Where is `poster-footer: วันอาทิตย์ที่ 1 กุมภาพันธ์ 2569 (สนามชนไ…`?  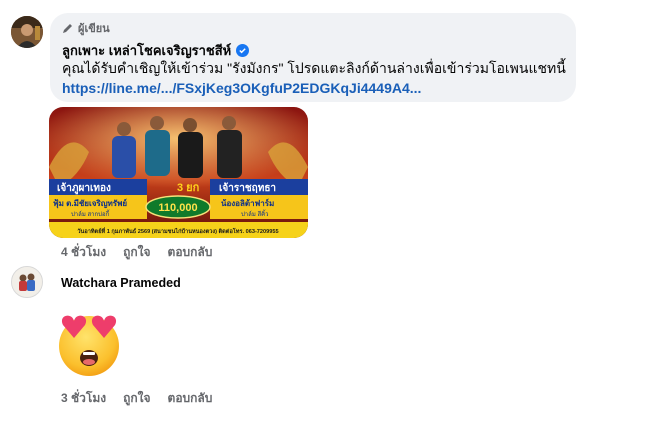 poster-footer: วันอาทิตย์ที่ 1 กุมภาพันธ์ 2569 (สนามชนไ… is located at coordinates (177, 231).